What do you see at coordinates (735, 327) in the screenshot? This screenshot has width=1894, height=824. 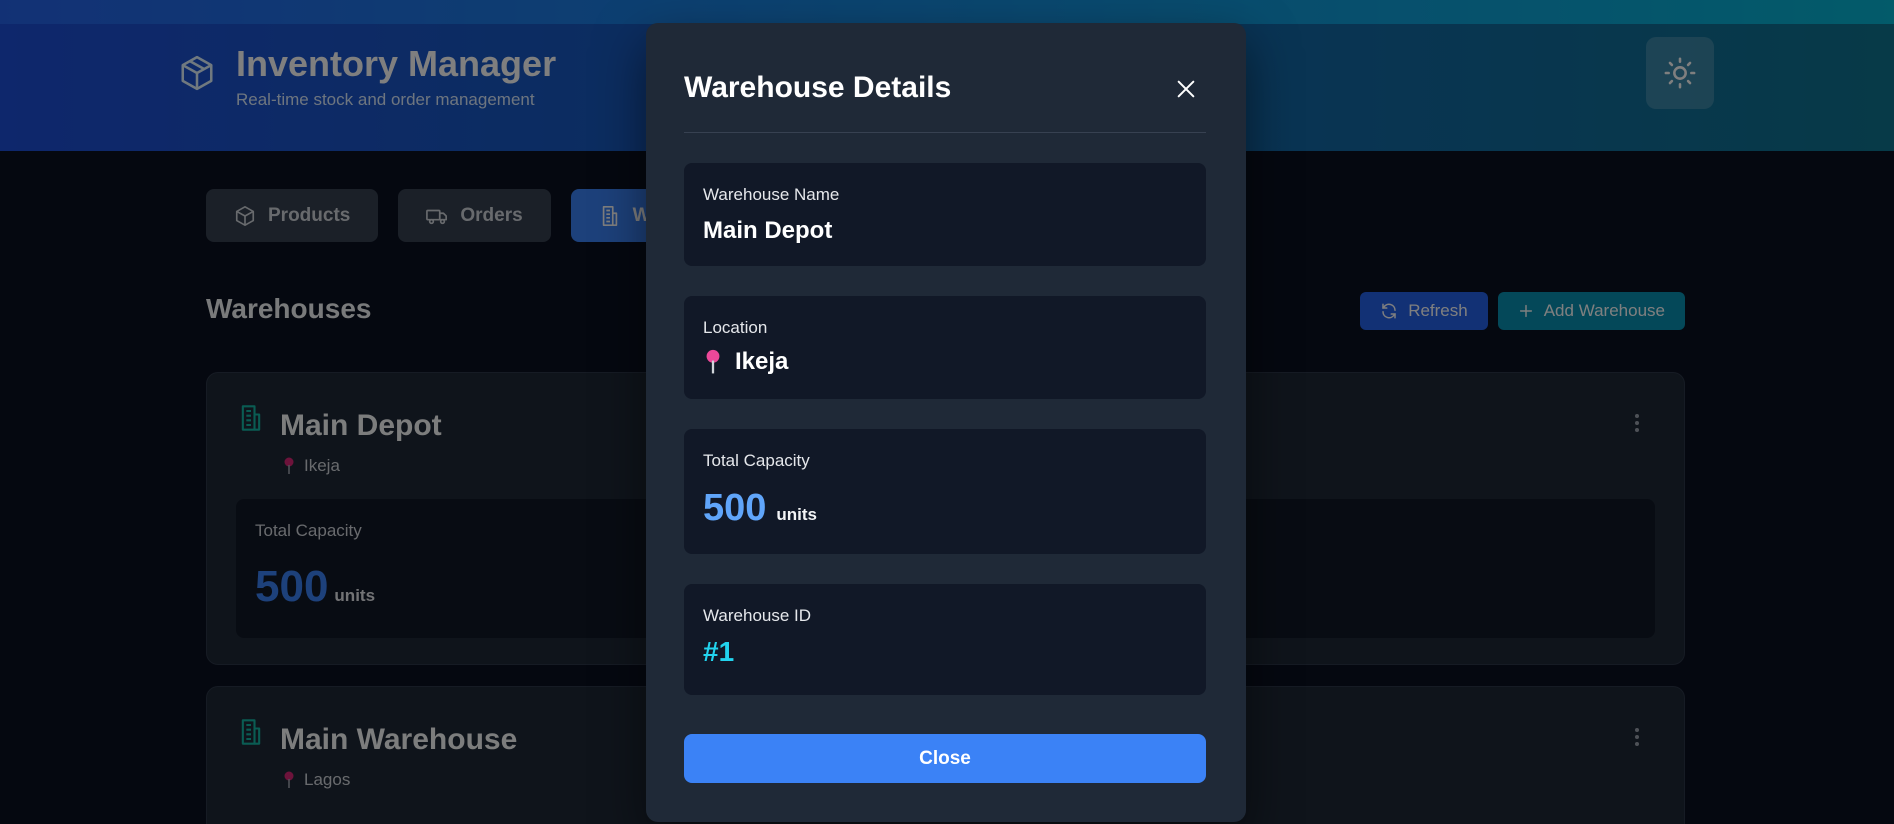 I see `location-label: Location` at bounding box center [735, 327].